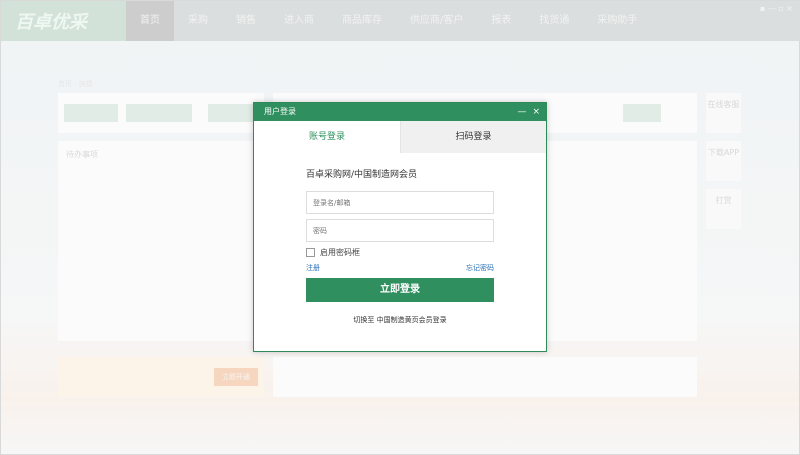 This screenshot has height=455, width=800. Describe the element at coordinates (327, 137) in the screenshot. I see `tab-account-login: 账号登录` at that location.